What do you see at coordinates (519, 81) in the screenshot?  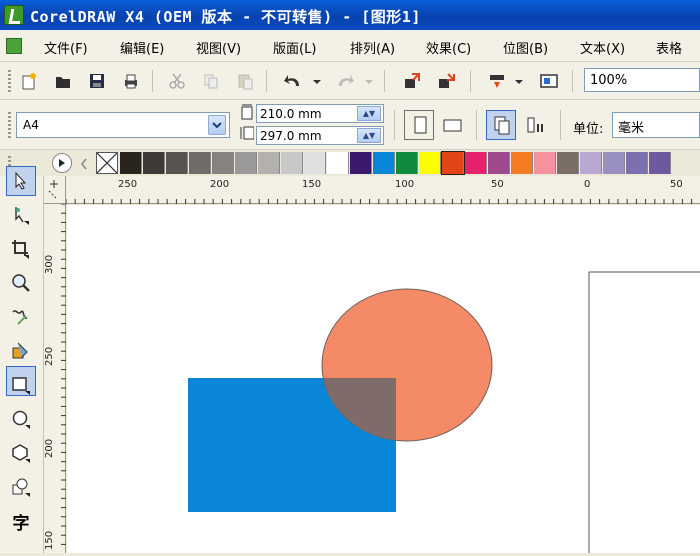 I see `app-launcher-dropdown-icon` at bounding box center [519, 81].